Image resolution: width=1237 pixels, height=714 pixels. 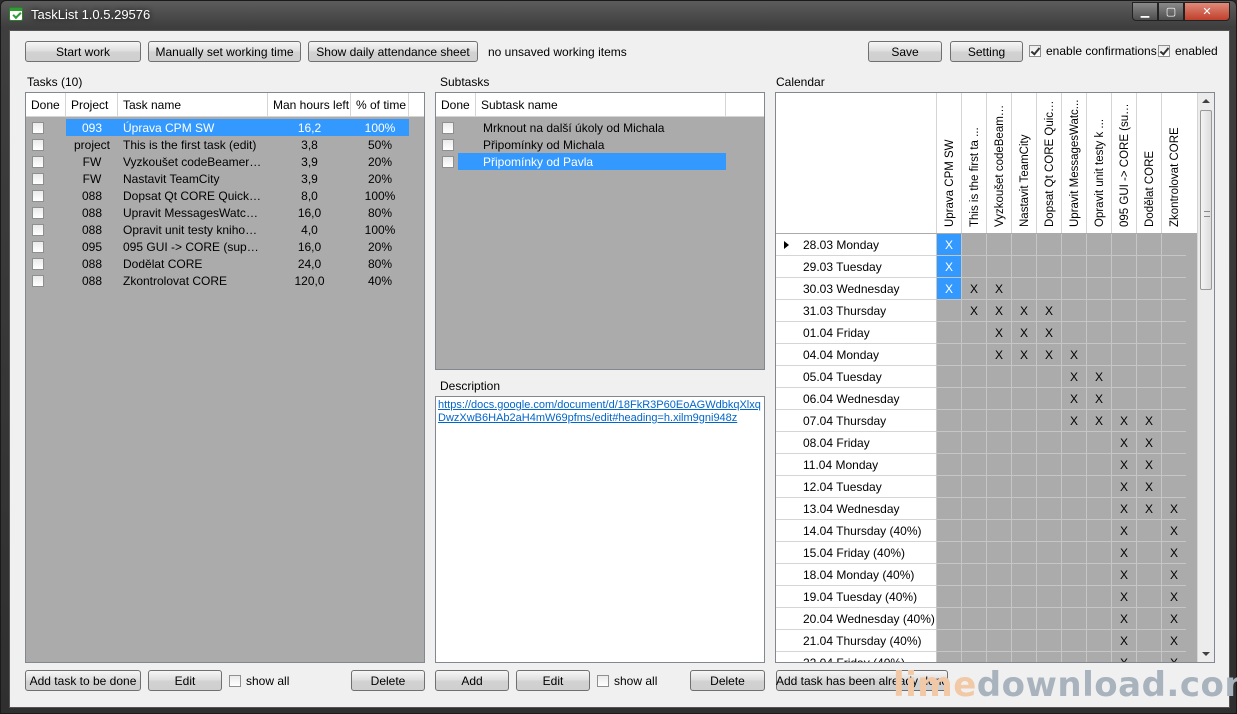 What do you see at coordinates (225, 246) in the screenshot?
I see `task-row: 095 095 GUI -> CORE (support) 16,0 20%` at bounding box center [225, 246].